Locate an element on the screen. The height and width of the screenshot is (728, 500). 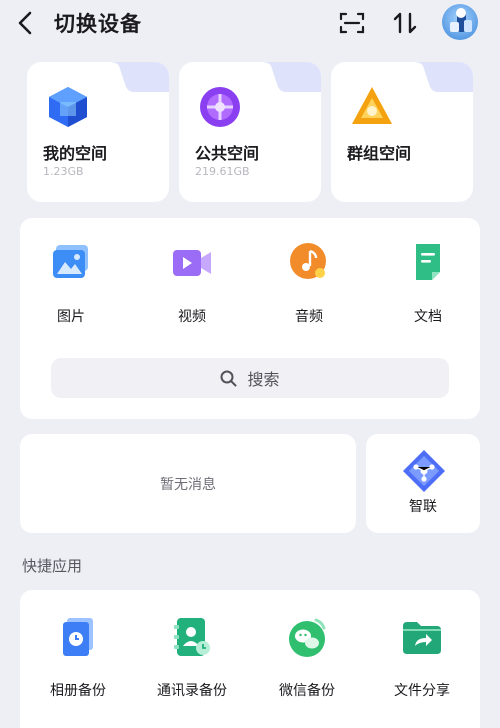
triangle-icon is located at coordinates (372, 105).